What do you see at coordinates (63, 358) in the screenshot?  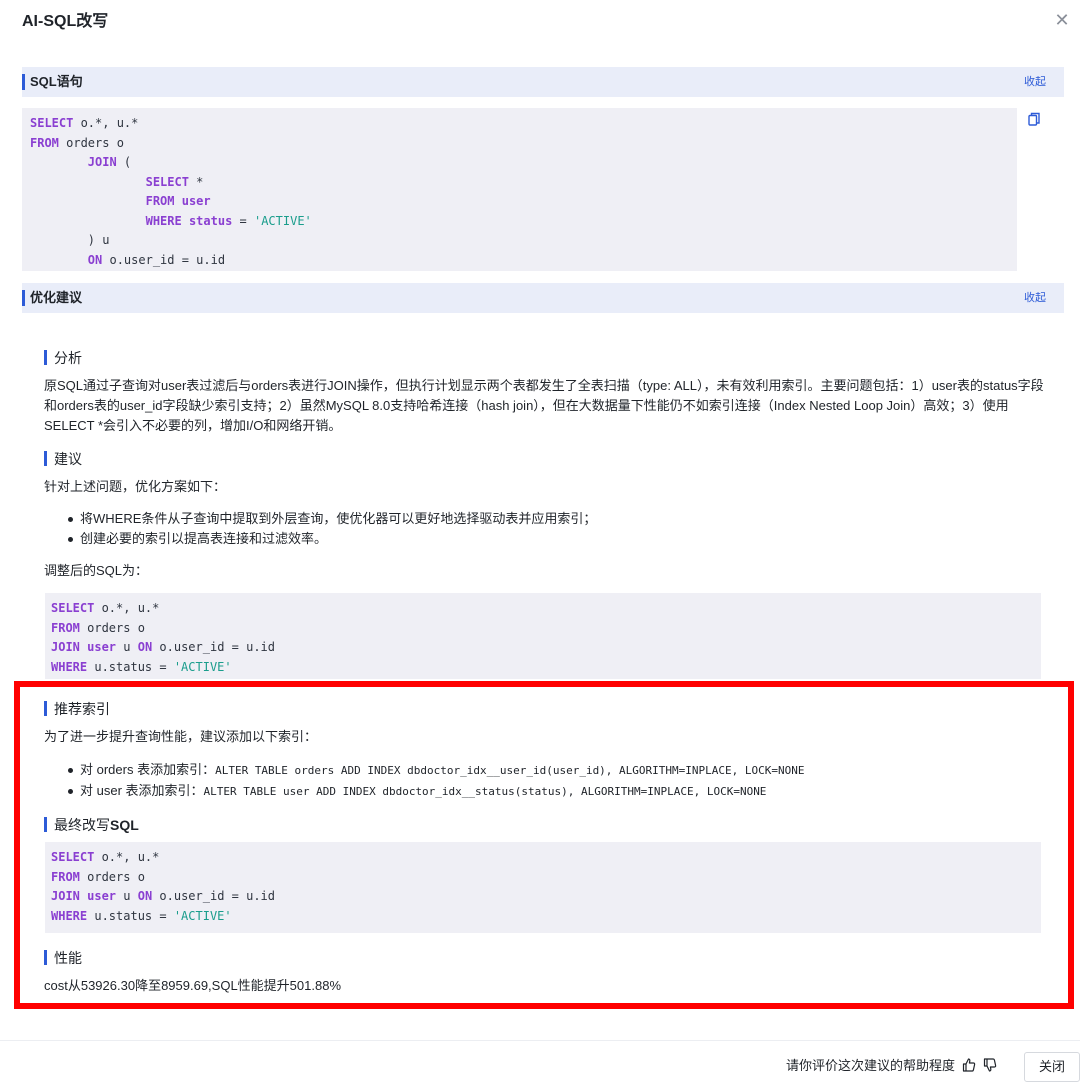 I see `analysis-title: 分析` at bounding box center [63, 358].